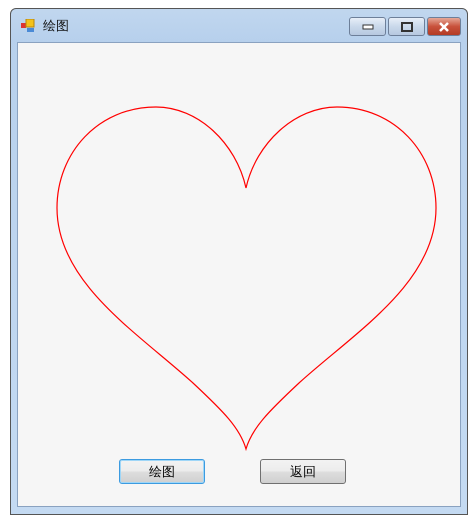 This screenshot has width=468, height=515. Describe the element at coordinates (162, 471) in the screenshot. I see `form-button: 绘图` at that location.